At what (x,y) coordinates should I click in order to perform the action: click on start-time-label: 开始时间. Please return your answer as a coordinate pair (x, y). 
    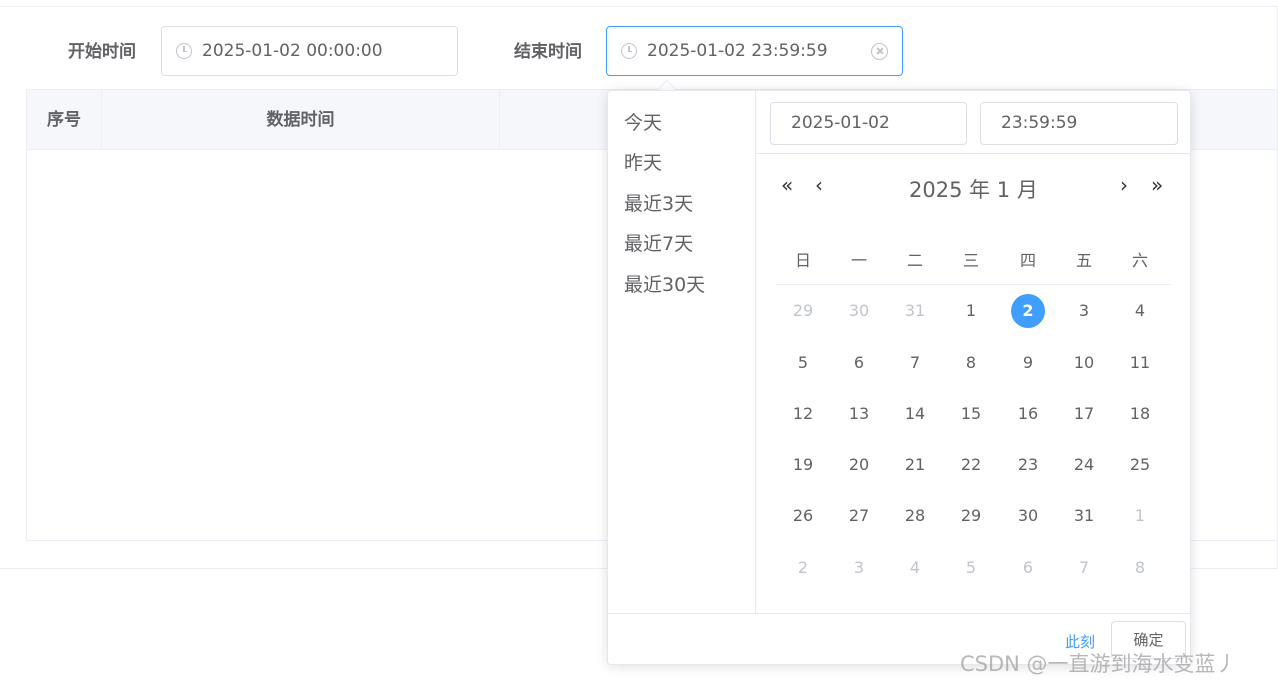
    Looking at the image, I should click on (102, 52).